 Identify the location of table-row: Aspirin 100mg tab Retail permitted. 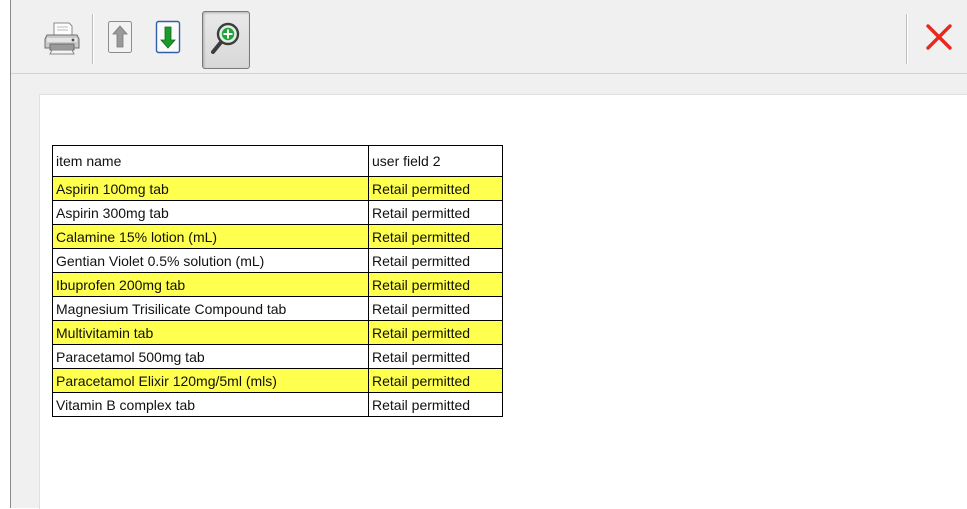
(277, 188).